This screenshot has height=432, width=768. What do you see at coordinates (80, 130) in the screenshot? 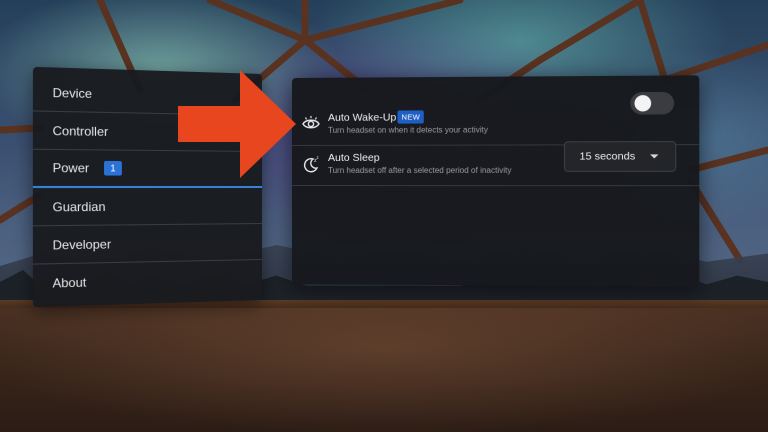
I see `nav-item-label: Controller` at bounding box center [80, 130].